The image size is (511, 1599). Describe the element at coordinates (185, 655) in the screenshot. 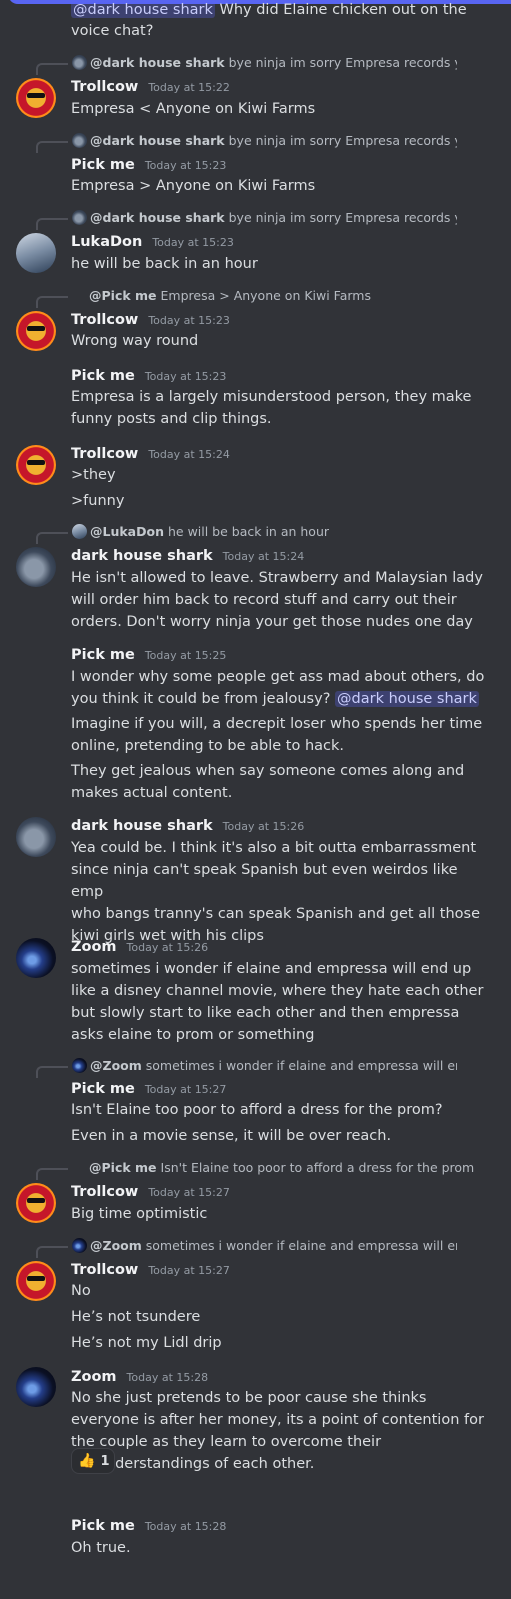

I see `timestamp: Today at 15:25` at that location.